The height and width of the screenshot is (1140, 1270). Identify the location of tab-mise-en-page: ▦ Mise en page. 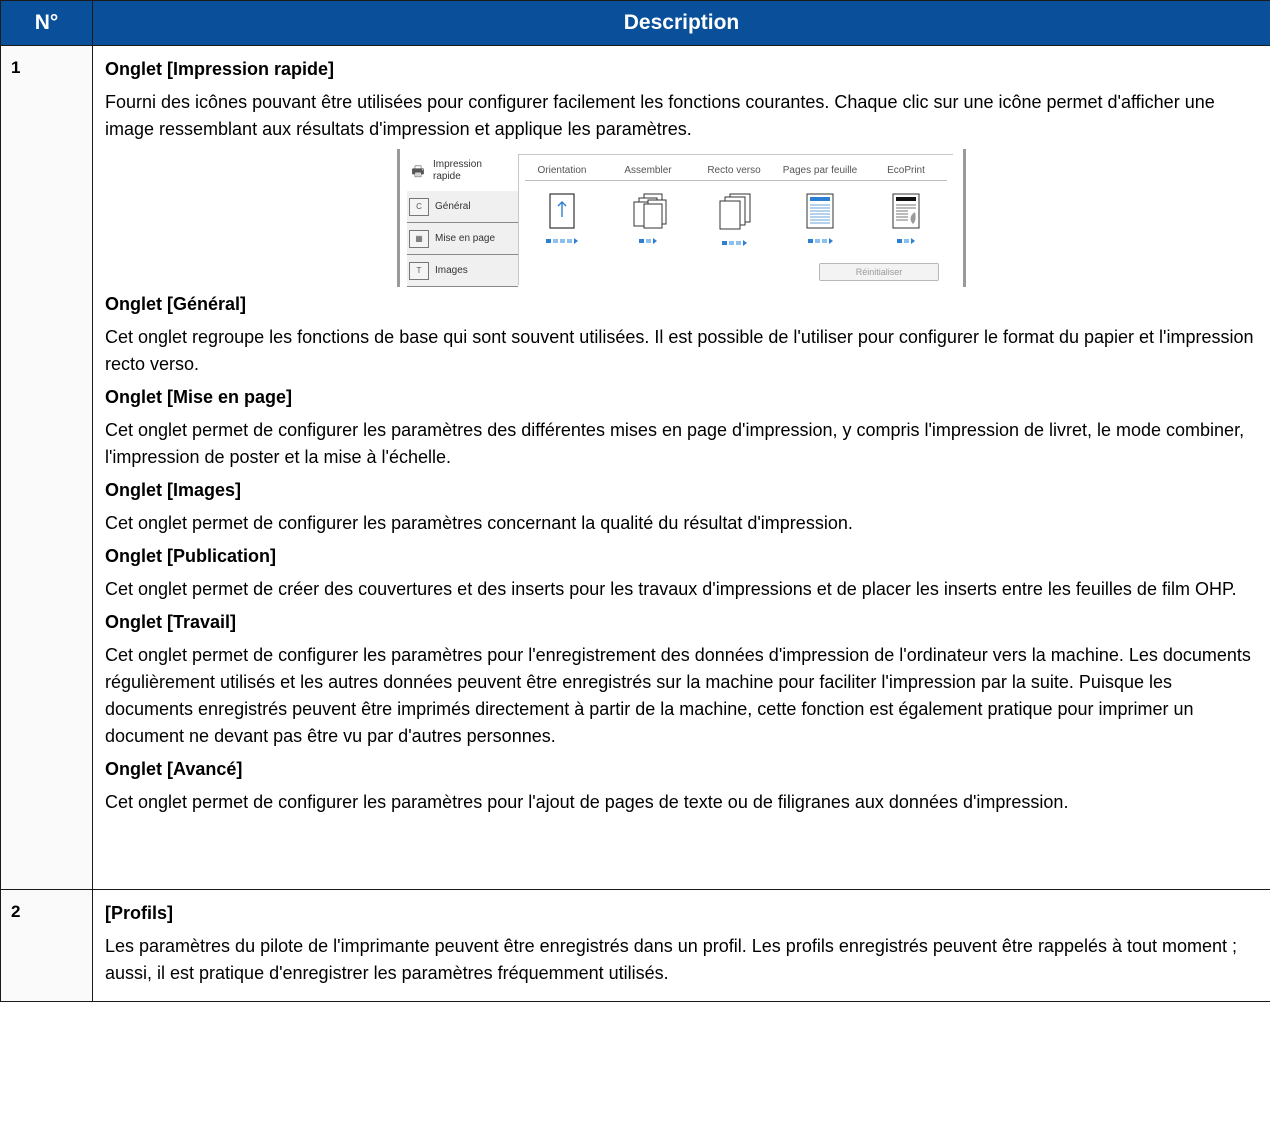
(462, 239).